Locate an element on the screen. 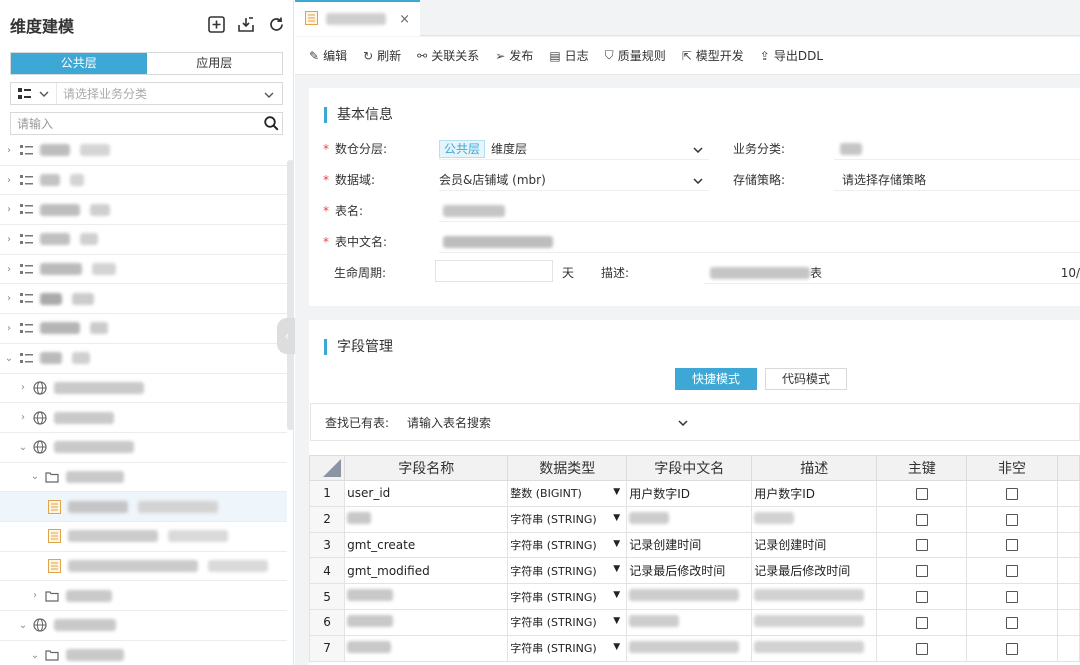  table-row: 1 user_id 整数 (BIGINT) ▼ 用户数字ID 用户数字ID is located at coordinates (694, 493).